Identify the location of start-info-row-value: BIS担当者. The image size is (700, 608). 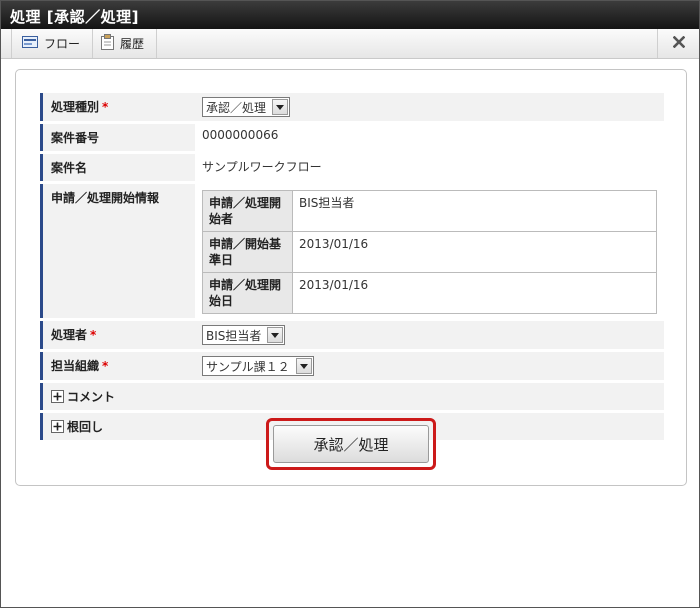
(474, 211).